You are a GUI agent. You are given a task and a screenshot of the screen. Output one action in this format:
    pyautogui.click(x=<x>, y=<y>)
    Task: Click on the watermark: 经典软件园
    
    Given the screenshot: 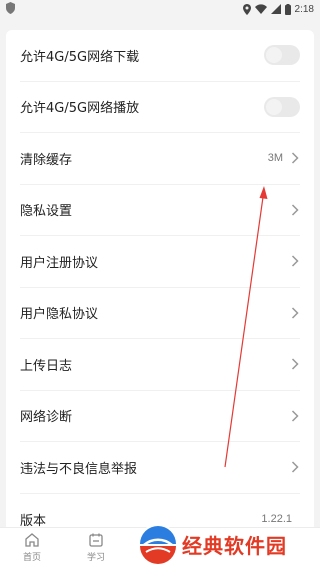 What is the action you would take?
    pyautogui.click(x=226, y=544)
    